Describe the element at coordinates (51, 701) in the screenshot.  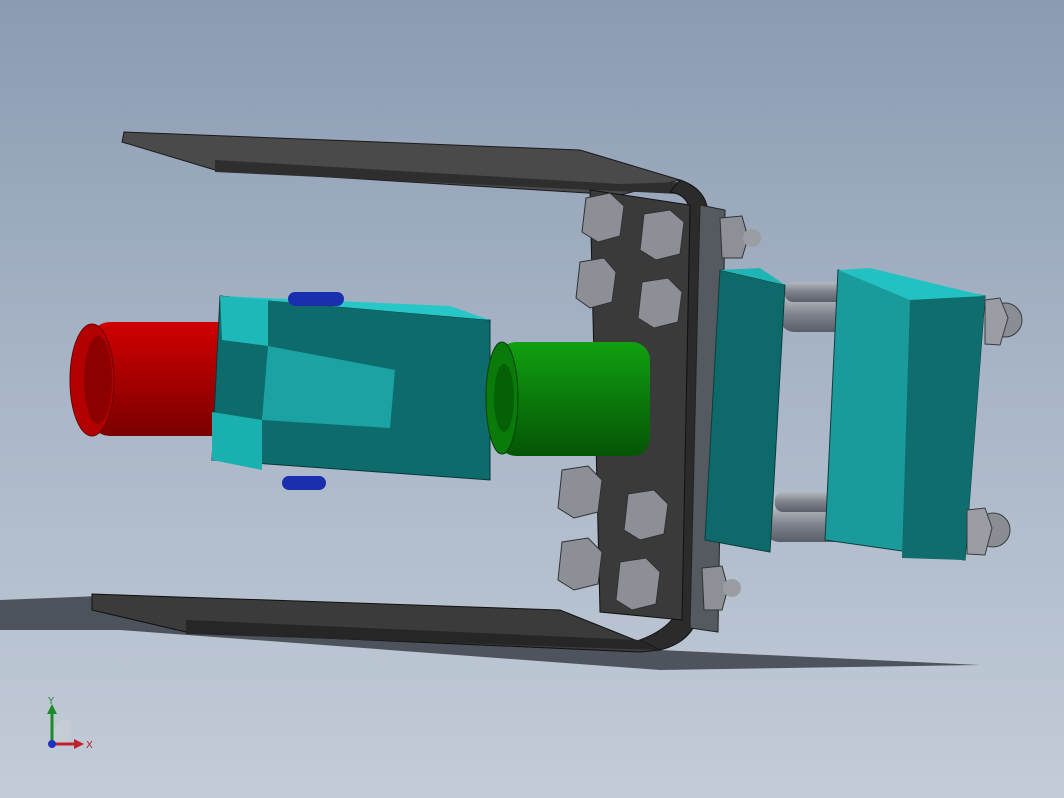
I see `y-axis-label: Y` at that location.